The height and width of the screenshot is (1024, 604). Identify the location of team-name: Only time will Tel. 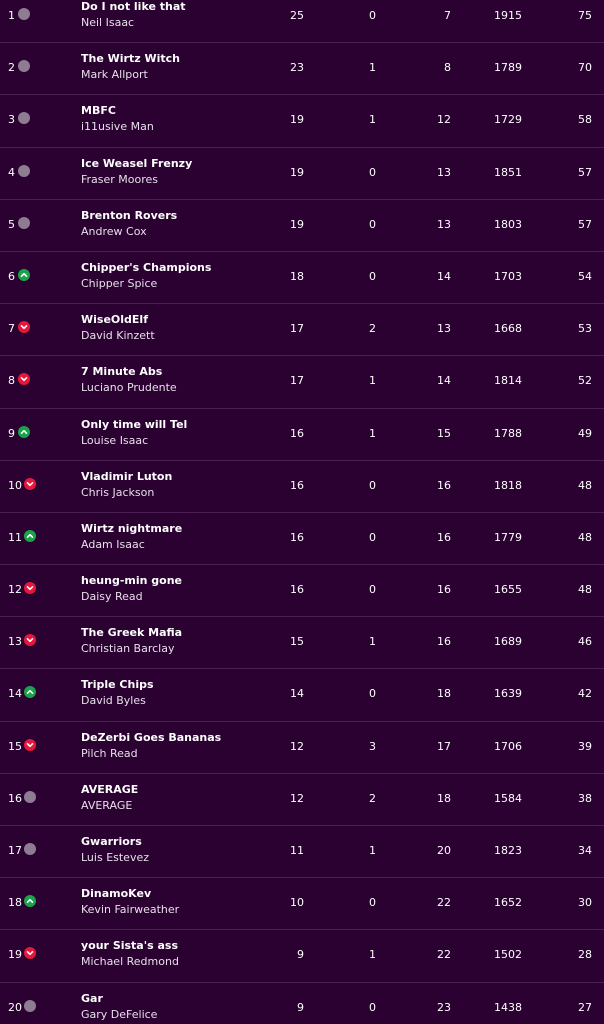
(134, 424).